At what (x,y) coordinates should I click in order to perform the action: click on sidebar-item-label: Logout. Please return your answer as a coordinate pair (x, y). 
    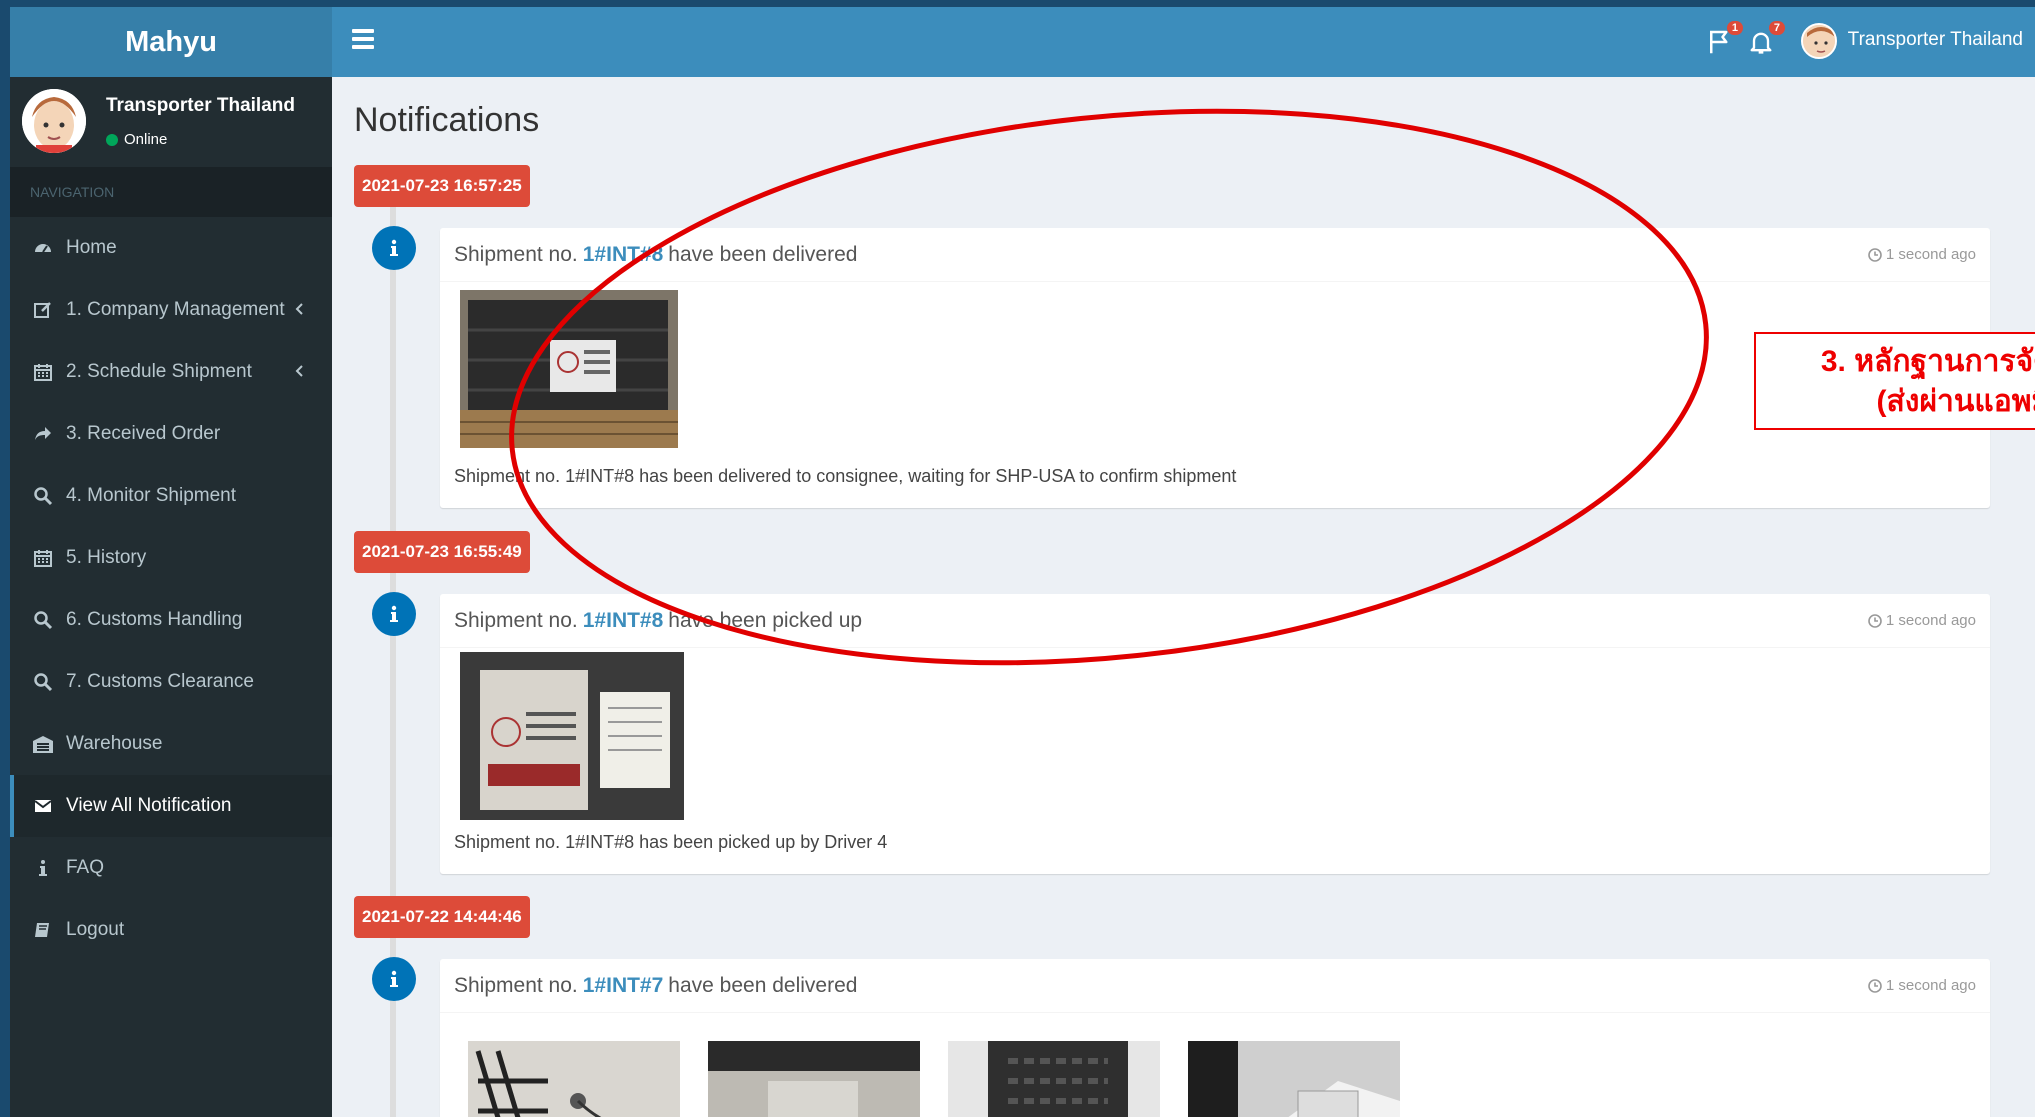
    Looking at the image, I should click on (95, 929).